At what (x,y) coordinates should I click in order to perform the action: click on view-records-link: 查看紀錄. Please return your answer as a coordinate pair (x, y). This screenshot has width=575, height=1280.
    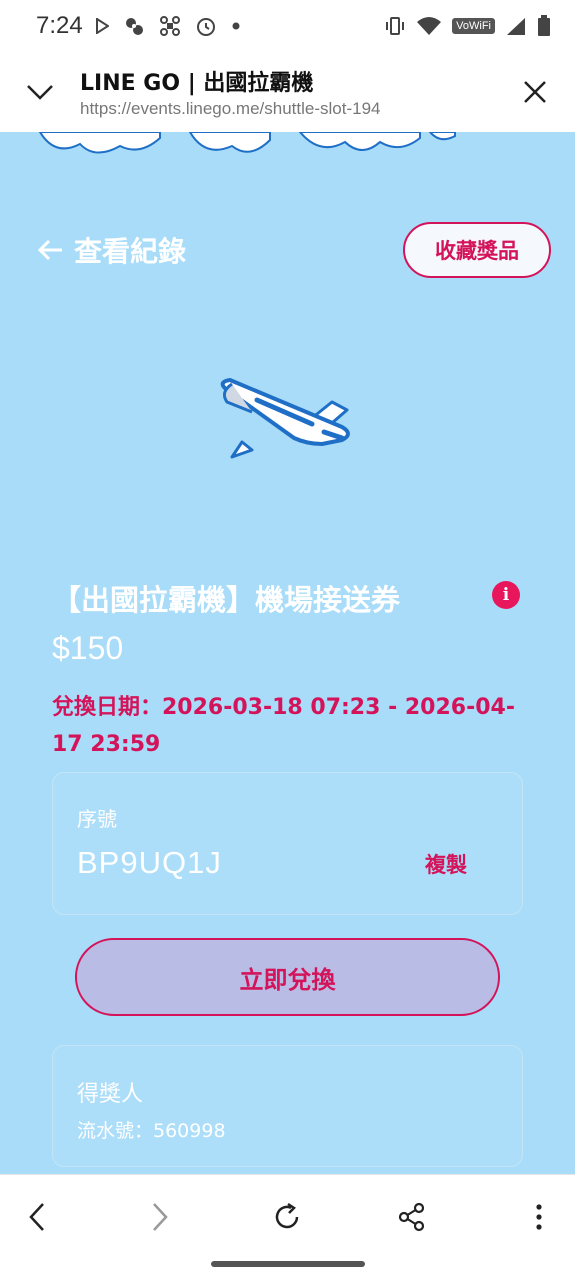
    Looking at the image, I should click on (112, 250).